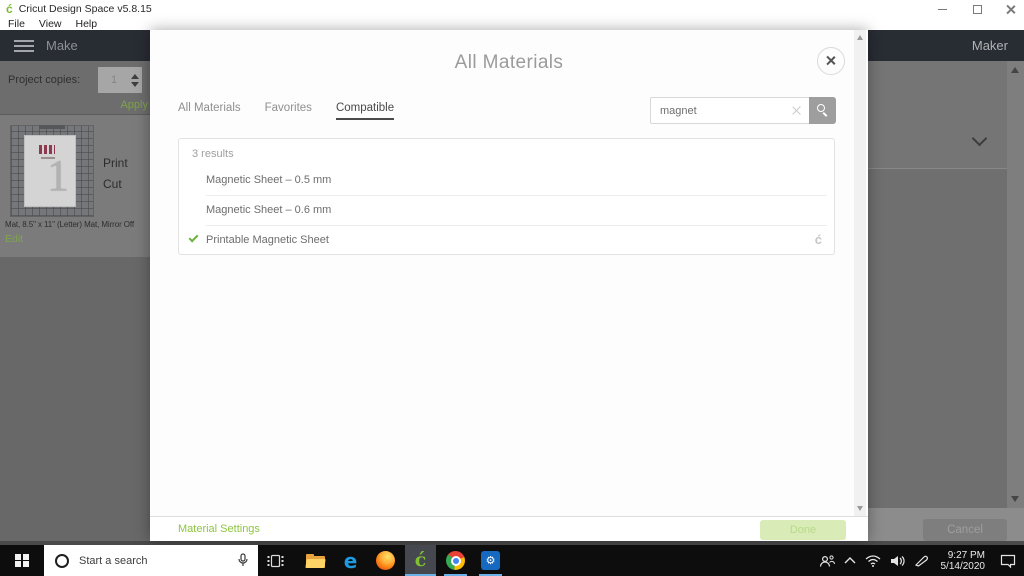  I want to click on utility-app-icon: ⚙, so click(490, 560).